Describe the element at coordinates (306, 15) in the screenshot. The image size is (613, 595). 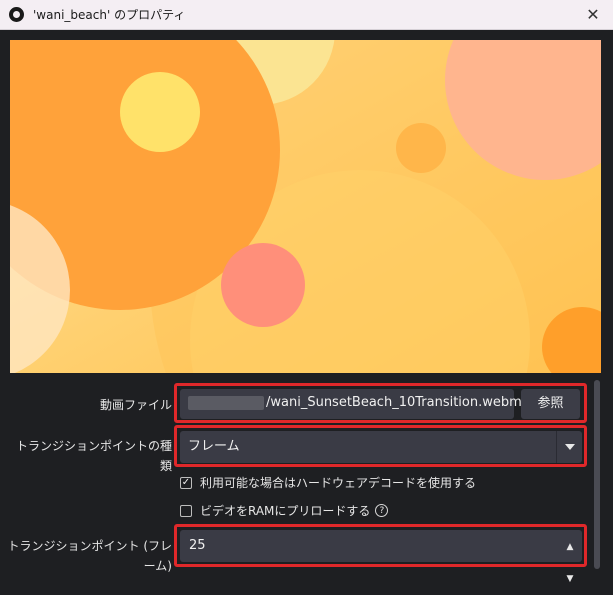
I see `title-bar: 'wani_beach' のプロパティ ✕` at that location.